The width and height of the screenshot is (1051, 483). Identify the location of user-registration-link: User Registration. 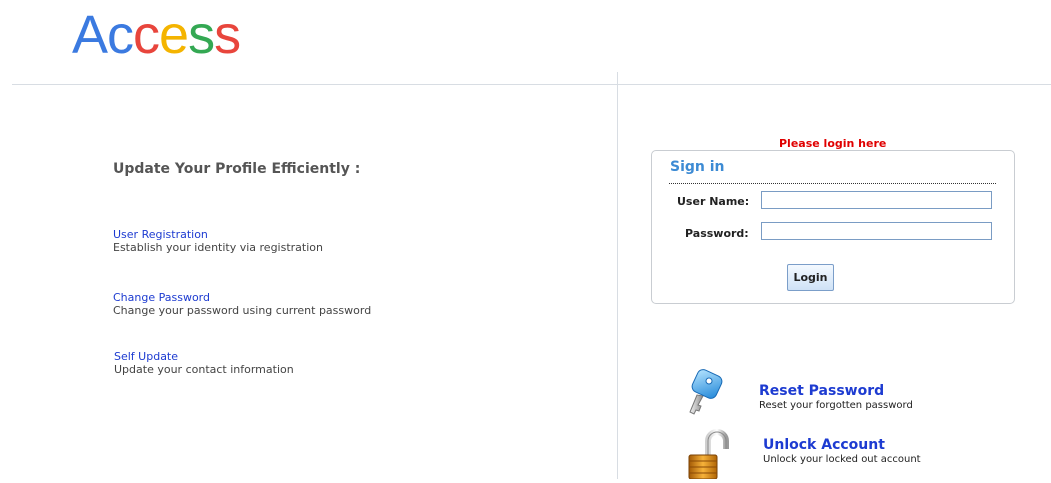
(218, 234).